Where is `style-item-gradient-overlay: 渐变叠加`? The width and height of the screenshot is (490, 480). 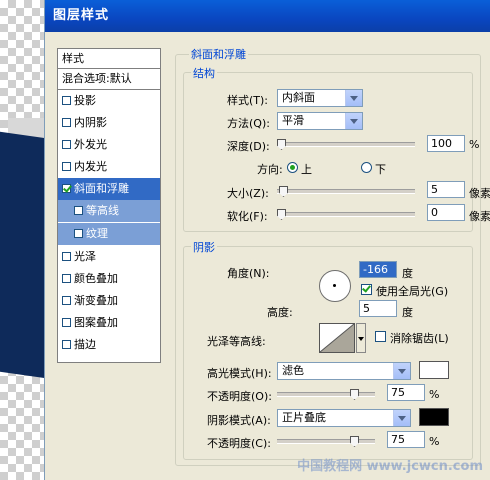 style-item-gradient-overlay: 渐变叠加 is located at coordinates (109, 301).